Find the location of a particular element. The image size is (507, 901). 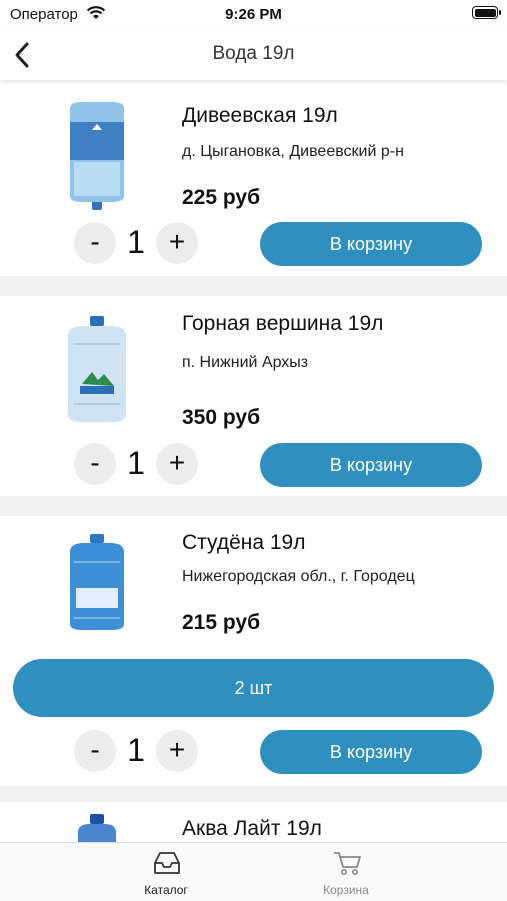

product-price: 350 руб is located at coordinates (221, 417).